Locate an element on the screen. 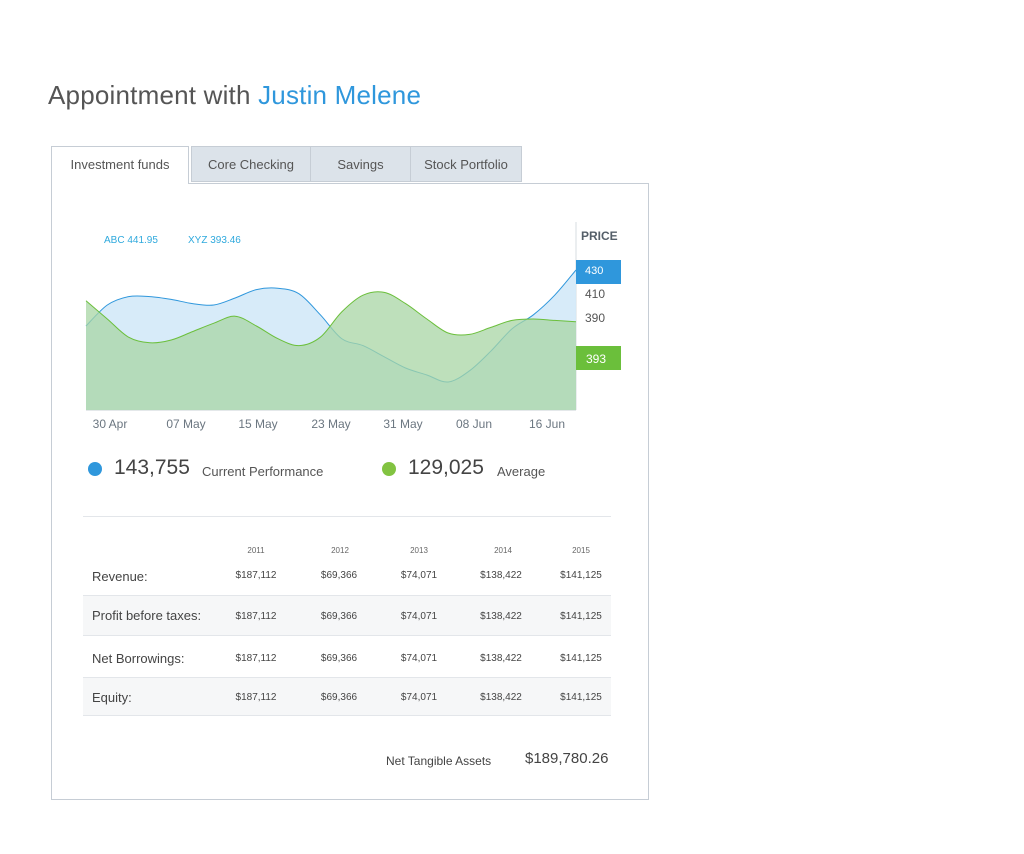  tab-investment-funds: Investment funds is located at coordinates (120, 165).